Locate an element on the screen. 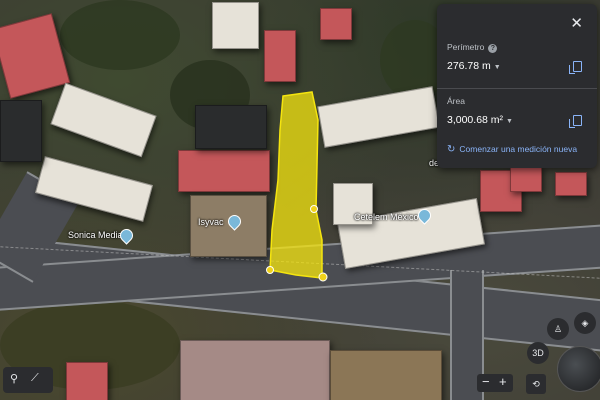 This screenshot has height=400, width=600. location-pin-icon: ⚲ is located at coordinates (14, 378).